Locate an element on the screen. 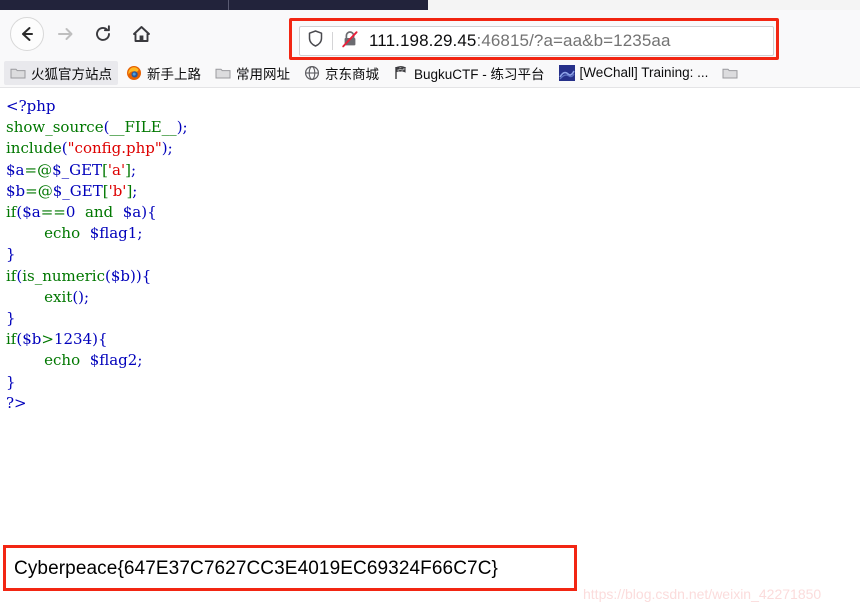 This screenshot has width=860, height=602. code-token: == is located at coordinates (53, 212).